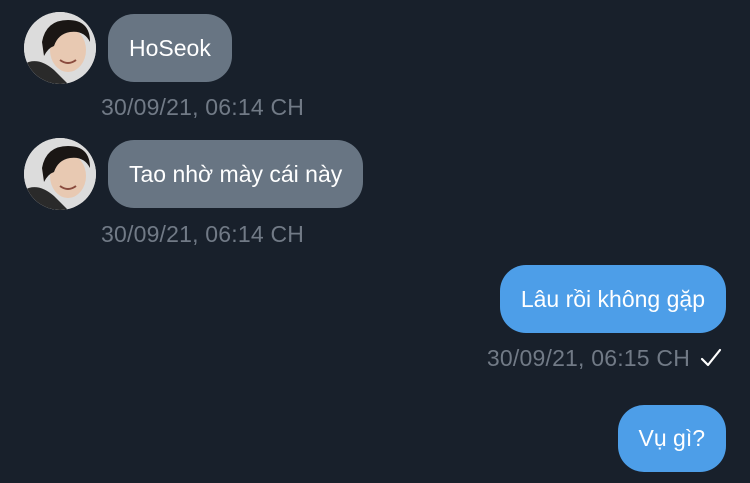 The image size is (750, 483). I want to click on message-text: Lâu rồi không gặp, so click(612, 298).